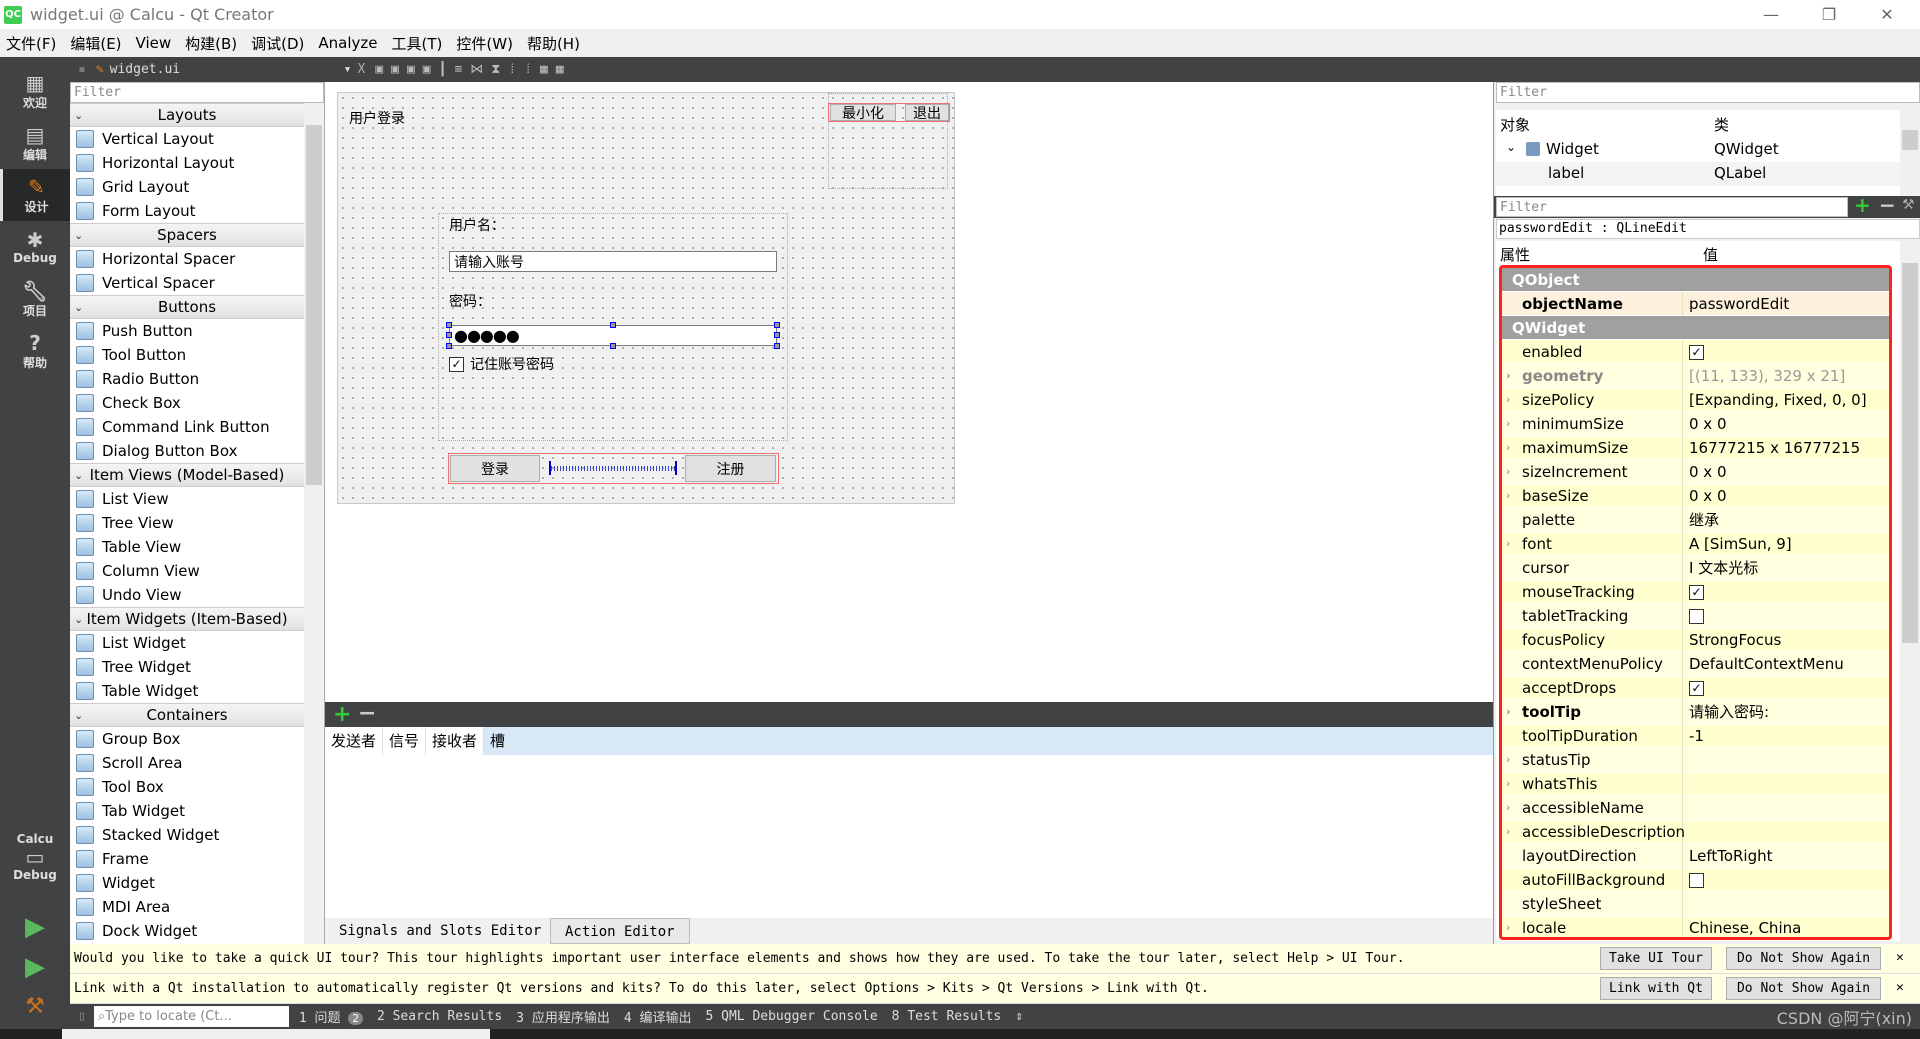 Image resolution: width=1920 pixels, height=1039 pixels. What do you see at coordinates (187, 691) in the screenshot?
I see `widget-item: Table Widget` at bounding box center [187, 691].